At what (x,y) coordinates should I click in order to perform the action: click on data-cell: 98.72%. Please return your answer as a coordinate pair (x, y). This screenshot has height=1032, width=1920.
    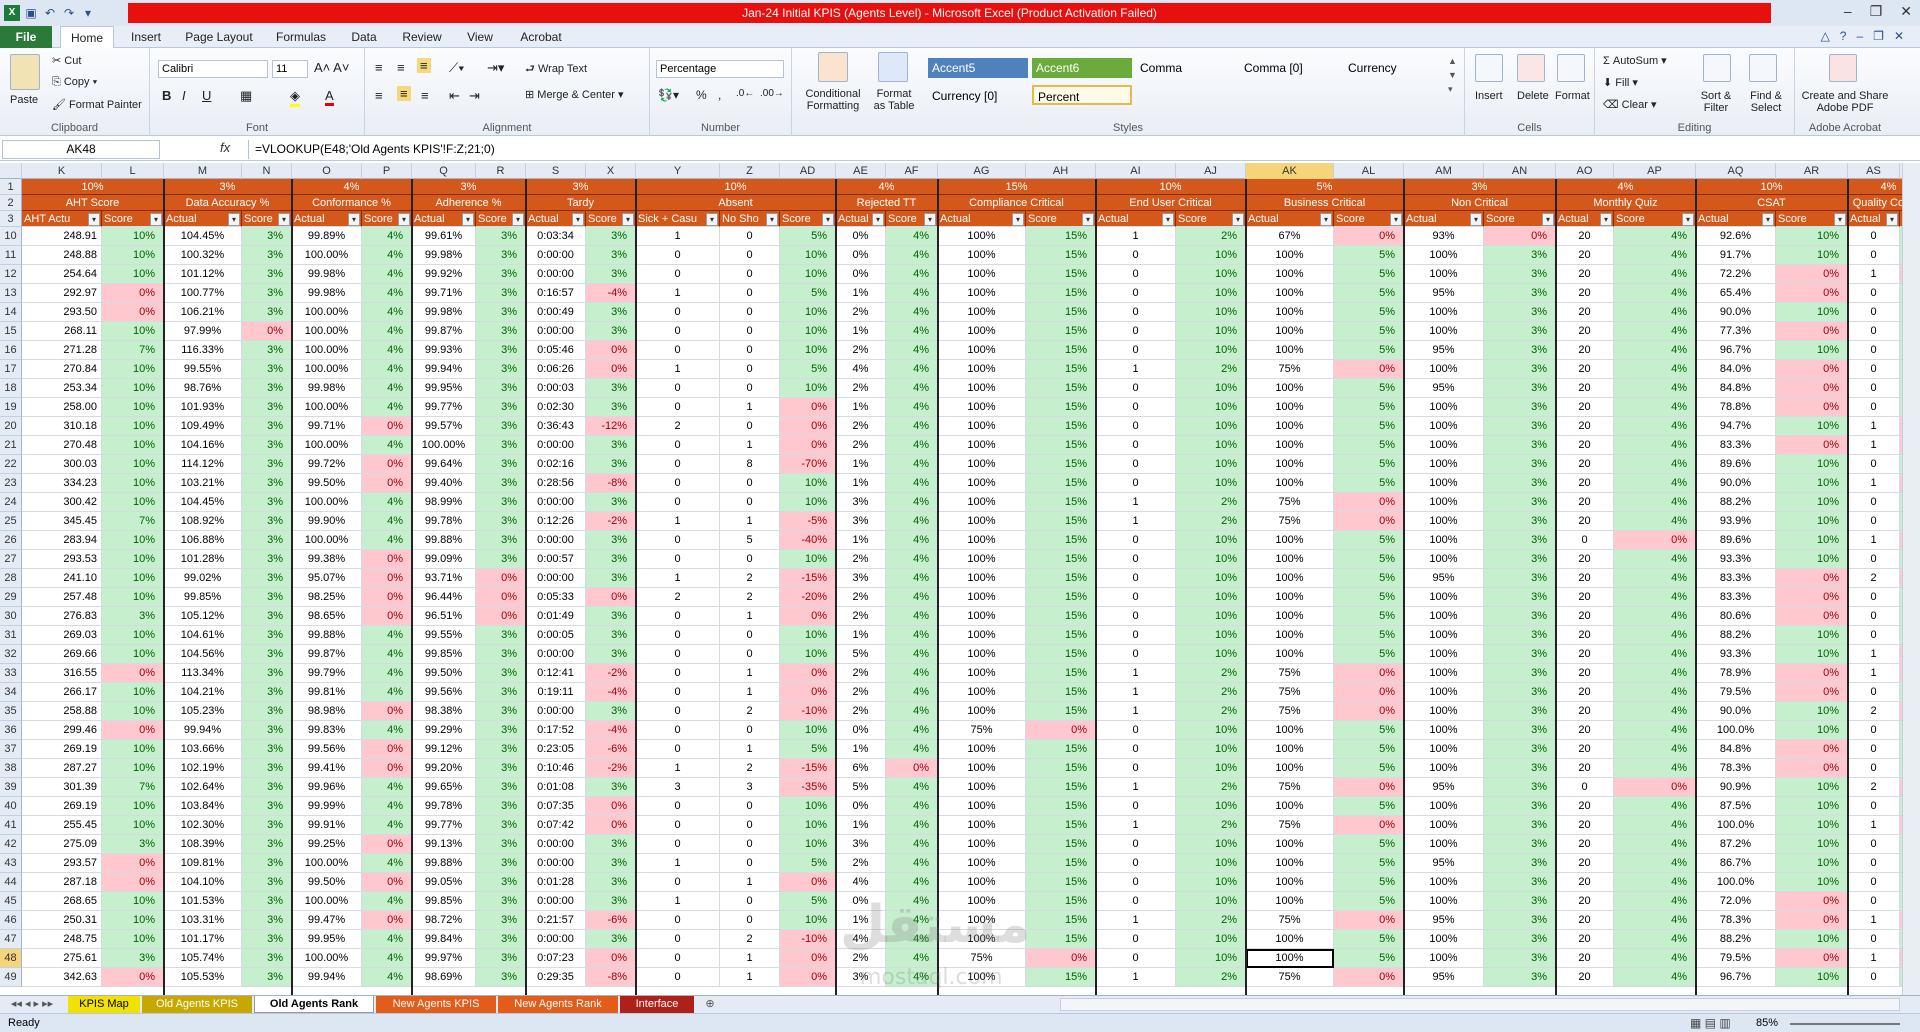
    Looking at the image, I should click on (444, 920).